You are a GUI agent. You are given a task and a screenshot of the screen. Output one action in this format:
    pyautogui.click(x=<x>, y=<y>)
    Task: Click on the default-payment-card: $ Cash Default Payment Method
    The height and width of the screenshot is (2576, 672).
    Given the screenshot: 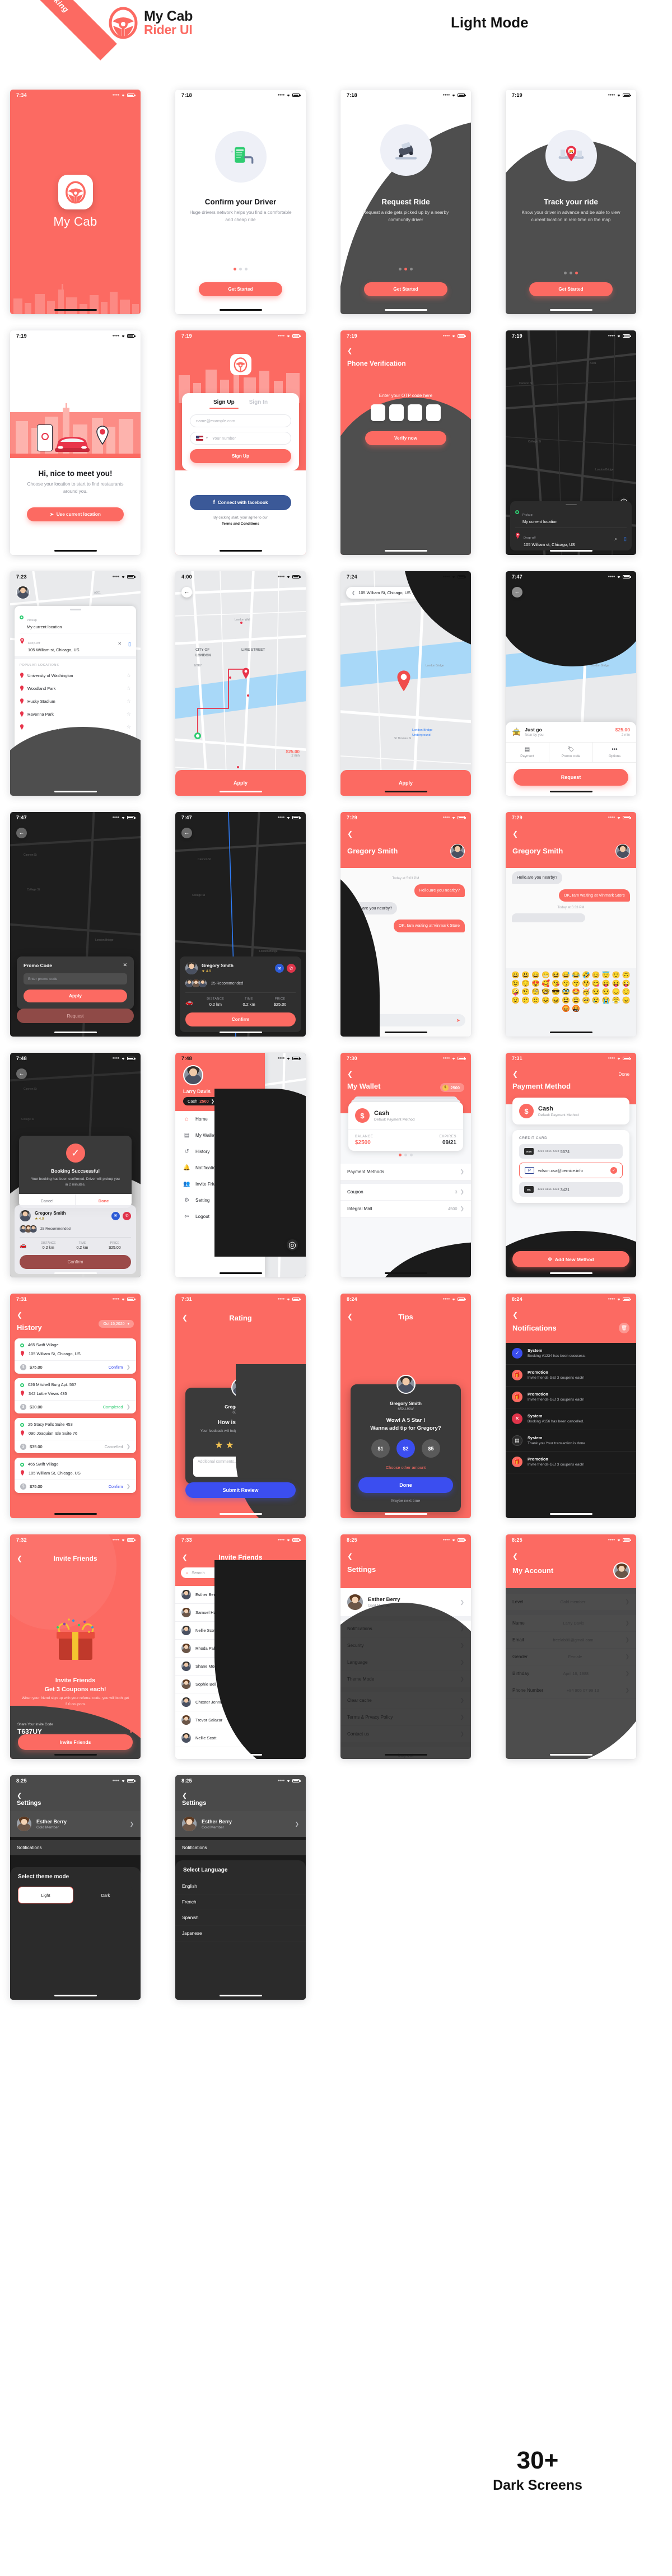 What is the action you would take?
    pyautogui.click(x=570, y=1111)
    